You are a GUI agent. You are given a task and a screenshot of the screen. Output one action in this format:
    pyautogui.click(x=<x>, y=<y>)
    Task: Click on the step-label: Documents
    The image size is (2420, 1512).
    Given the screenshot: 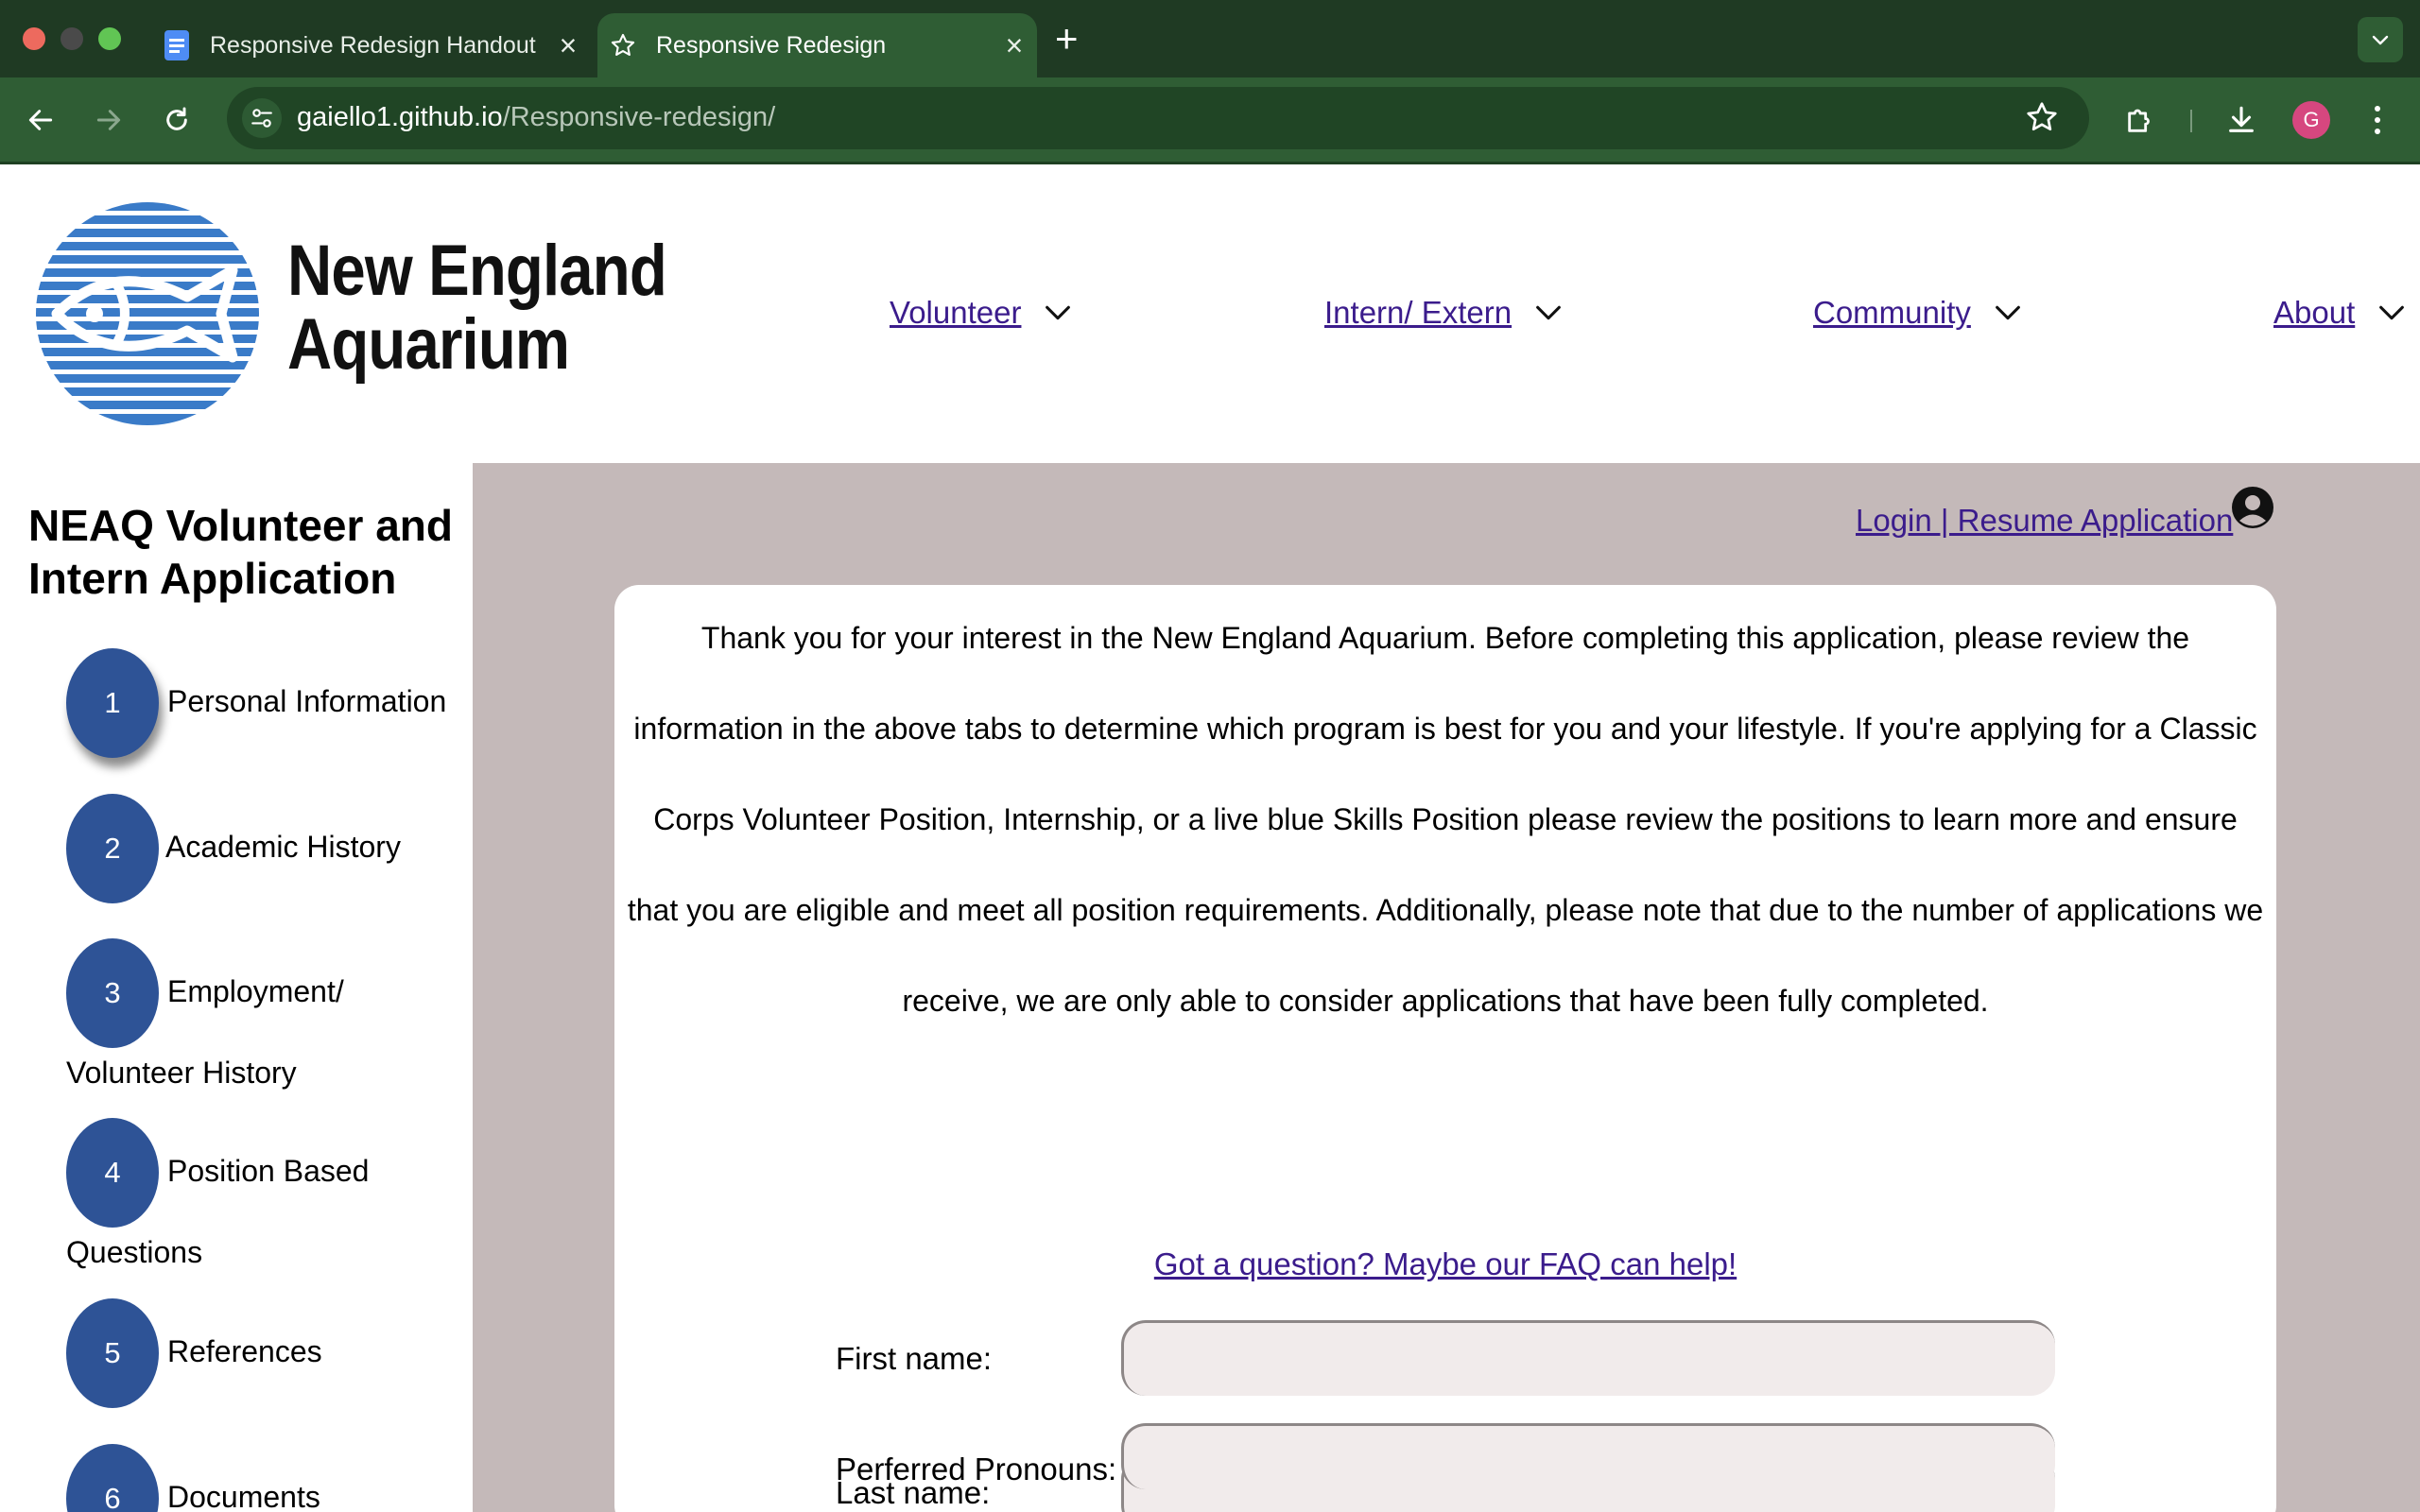 What is the action you would take?
    pyautogui.click(x=243, y=1496)
    